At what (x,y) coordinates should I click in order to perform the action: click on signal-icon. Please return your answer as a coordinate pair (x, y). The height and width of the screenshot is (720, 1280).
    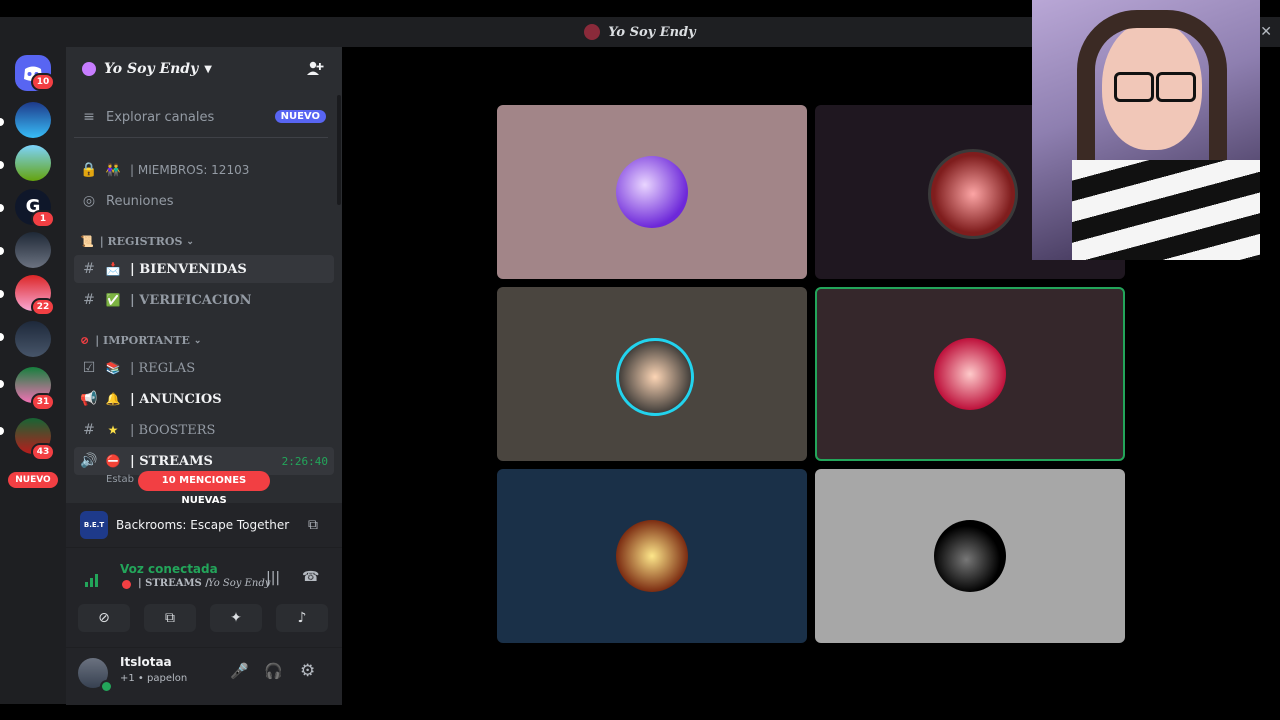
    Looking at the image, I should click on (92, 582).